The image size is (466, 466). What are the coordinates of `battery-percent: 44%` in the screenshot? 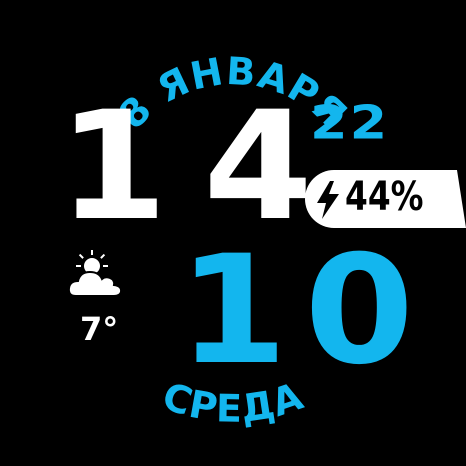 It's located at (384, 197).